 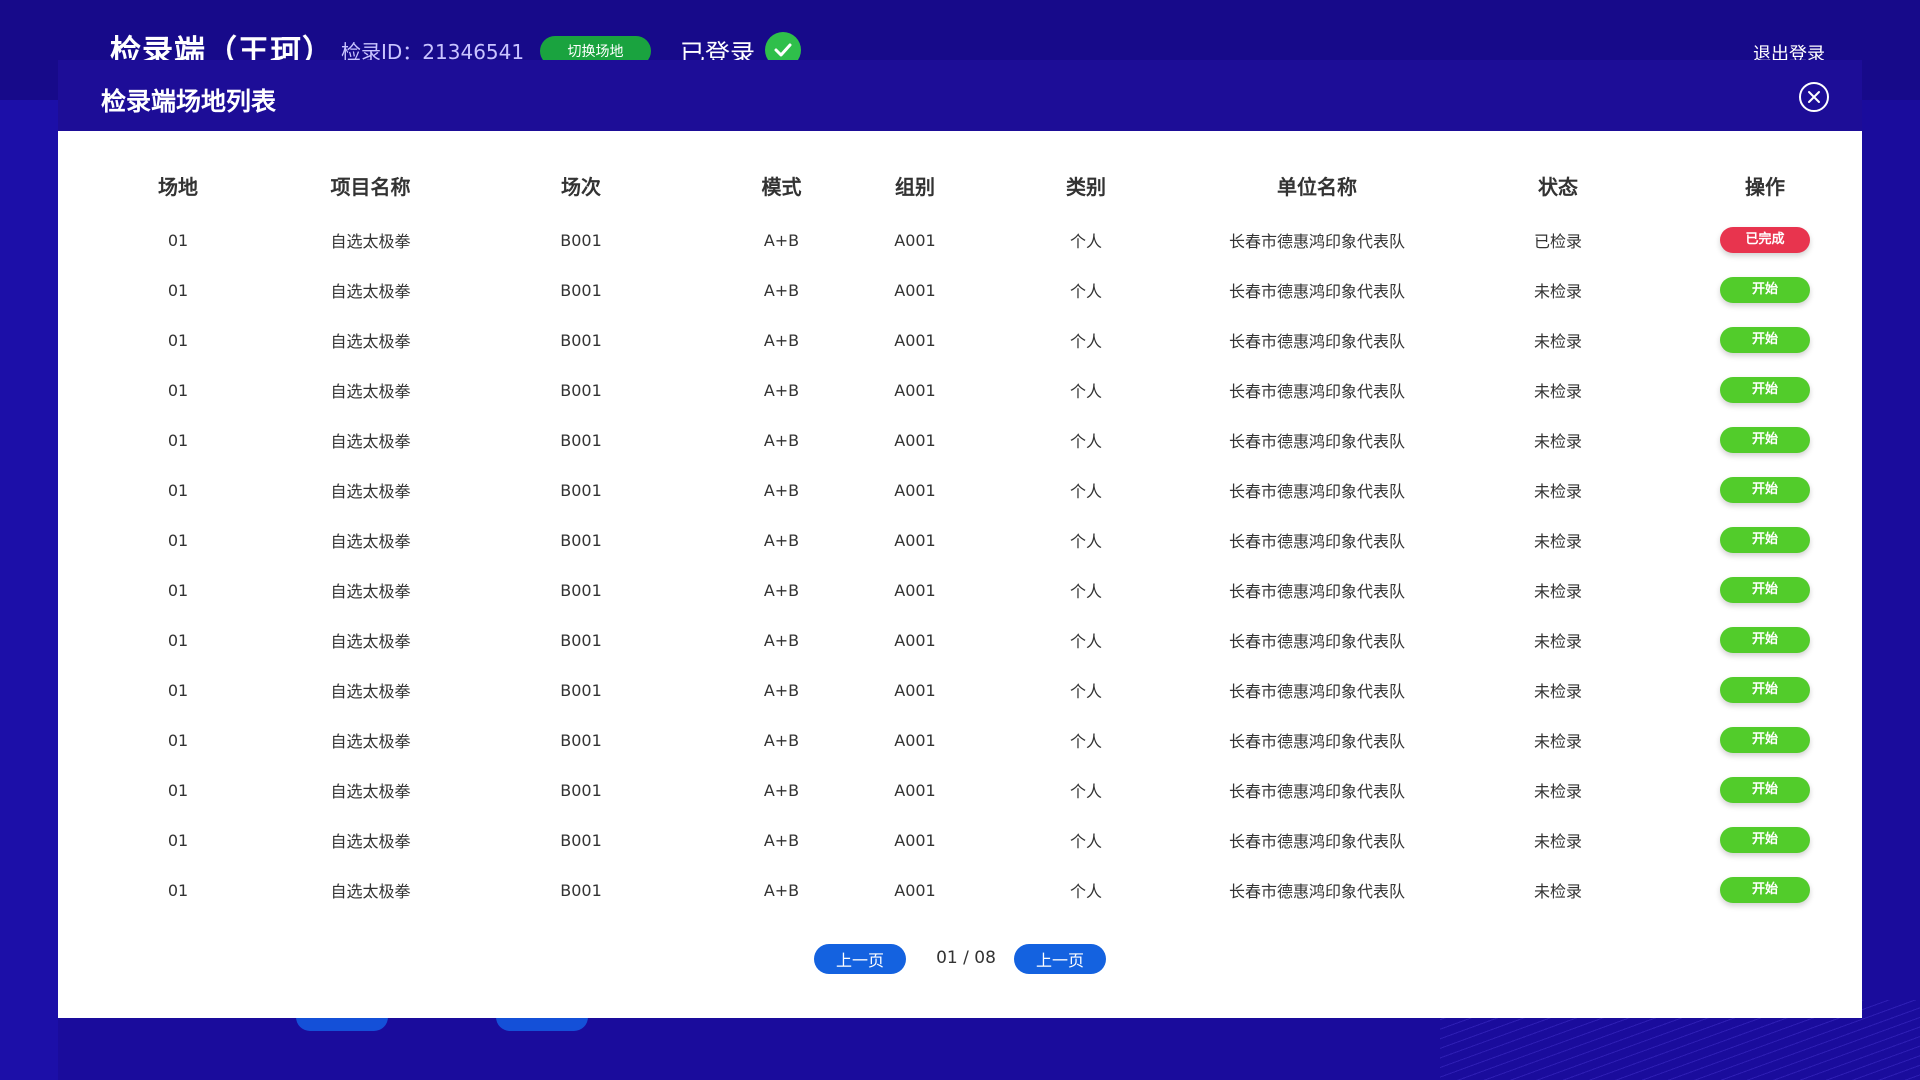 I want to click on page-indicator: 01 / 08, so click(x=966, y=958).